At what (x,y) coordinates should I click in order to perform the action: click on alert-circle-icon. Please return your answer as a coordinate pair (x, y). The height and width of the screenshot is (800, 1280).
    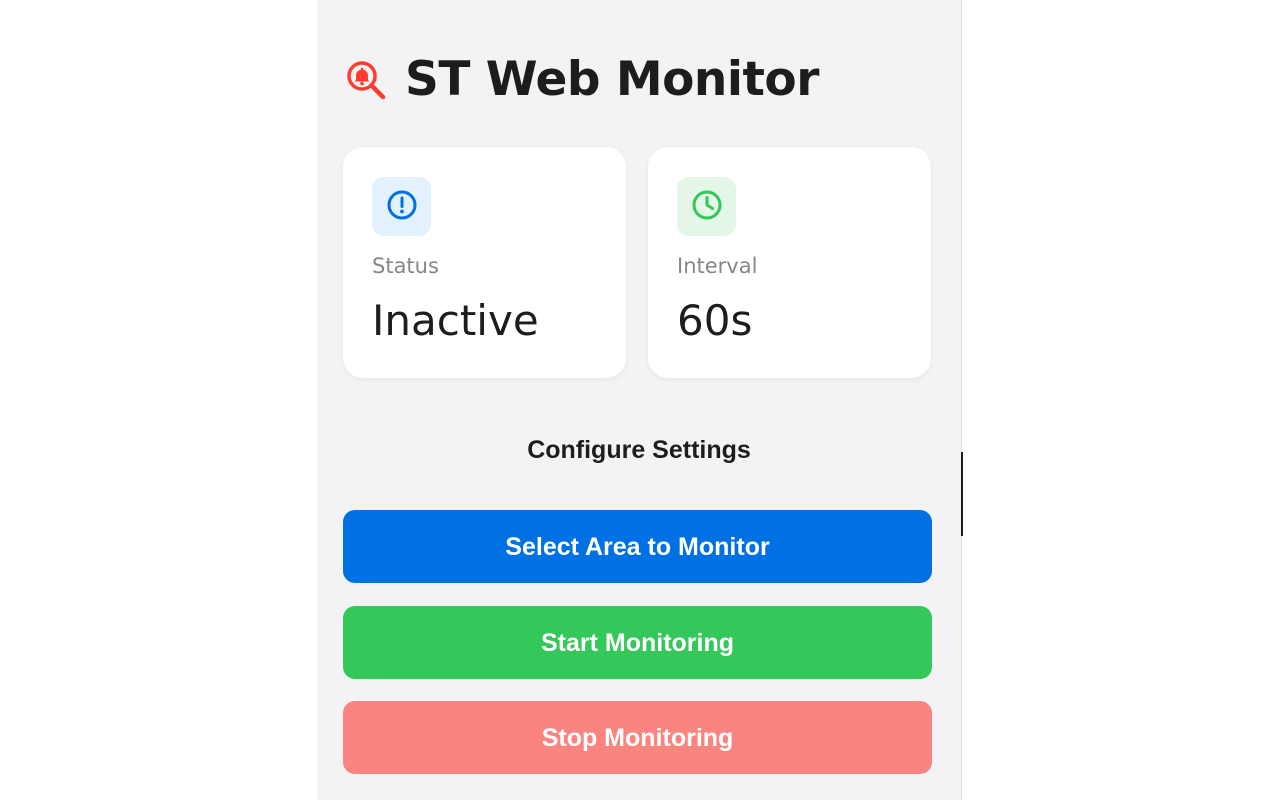
    Looking at the image, I should click on (402, 207).